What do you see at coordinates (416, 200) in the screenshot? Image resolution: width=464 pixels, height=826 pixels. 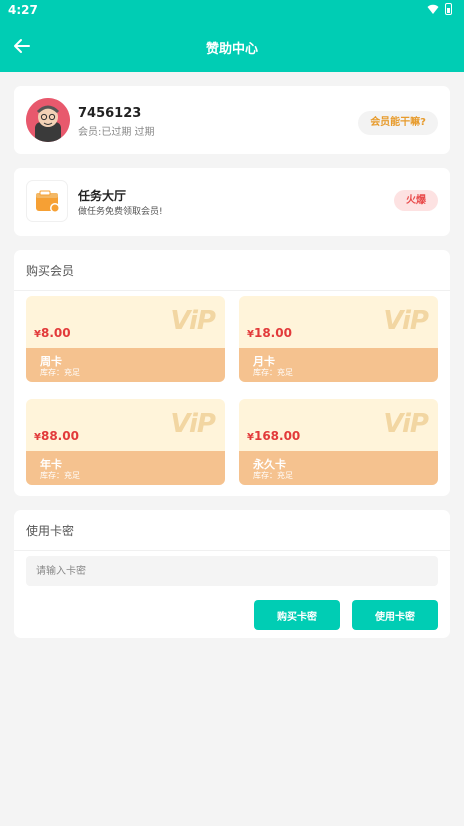 I see `hot-badge: 火爆` at bounding box center [416, 200].